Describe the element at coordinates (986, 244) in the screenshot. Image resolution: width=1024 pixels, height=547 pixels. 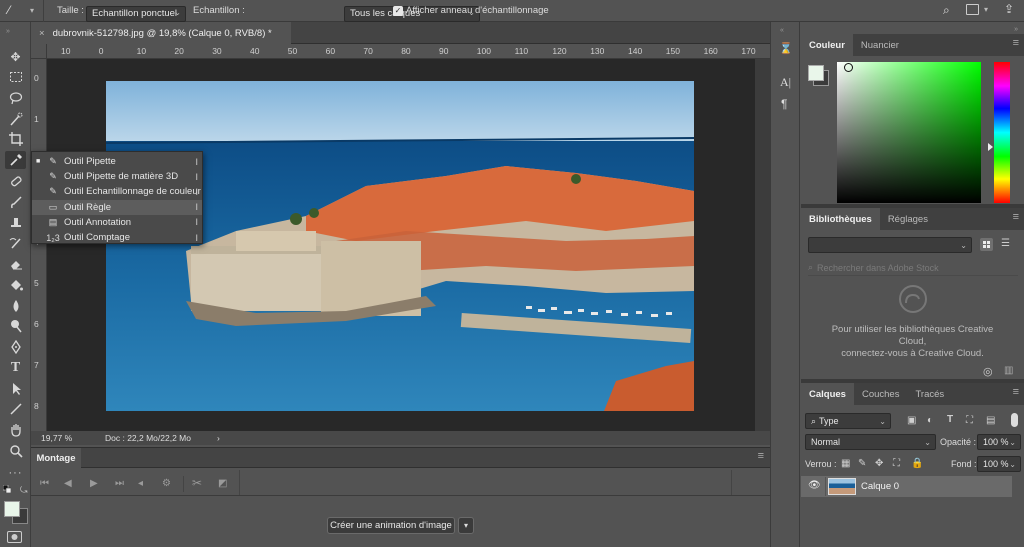
I see `grid-view-icon` at that location.